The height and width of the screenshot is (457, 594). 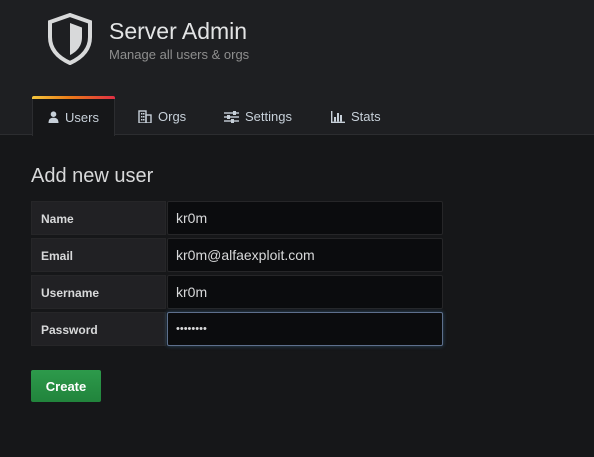 I want to click on email-label: Email, so click(x=98, y=255).